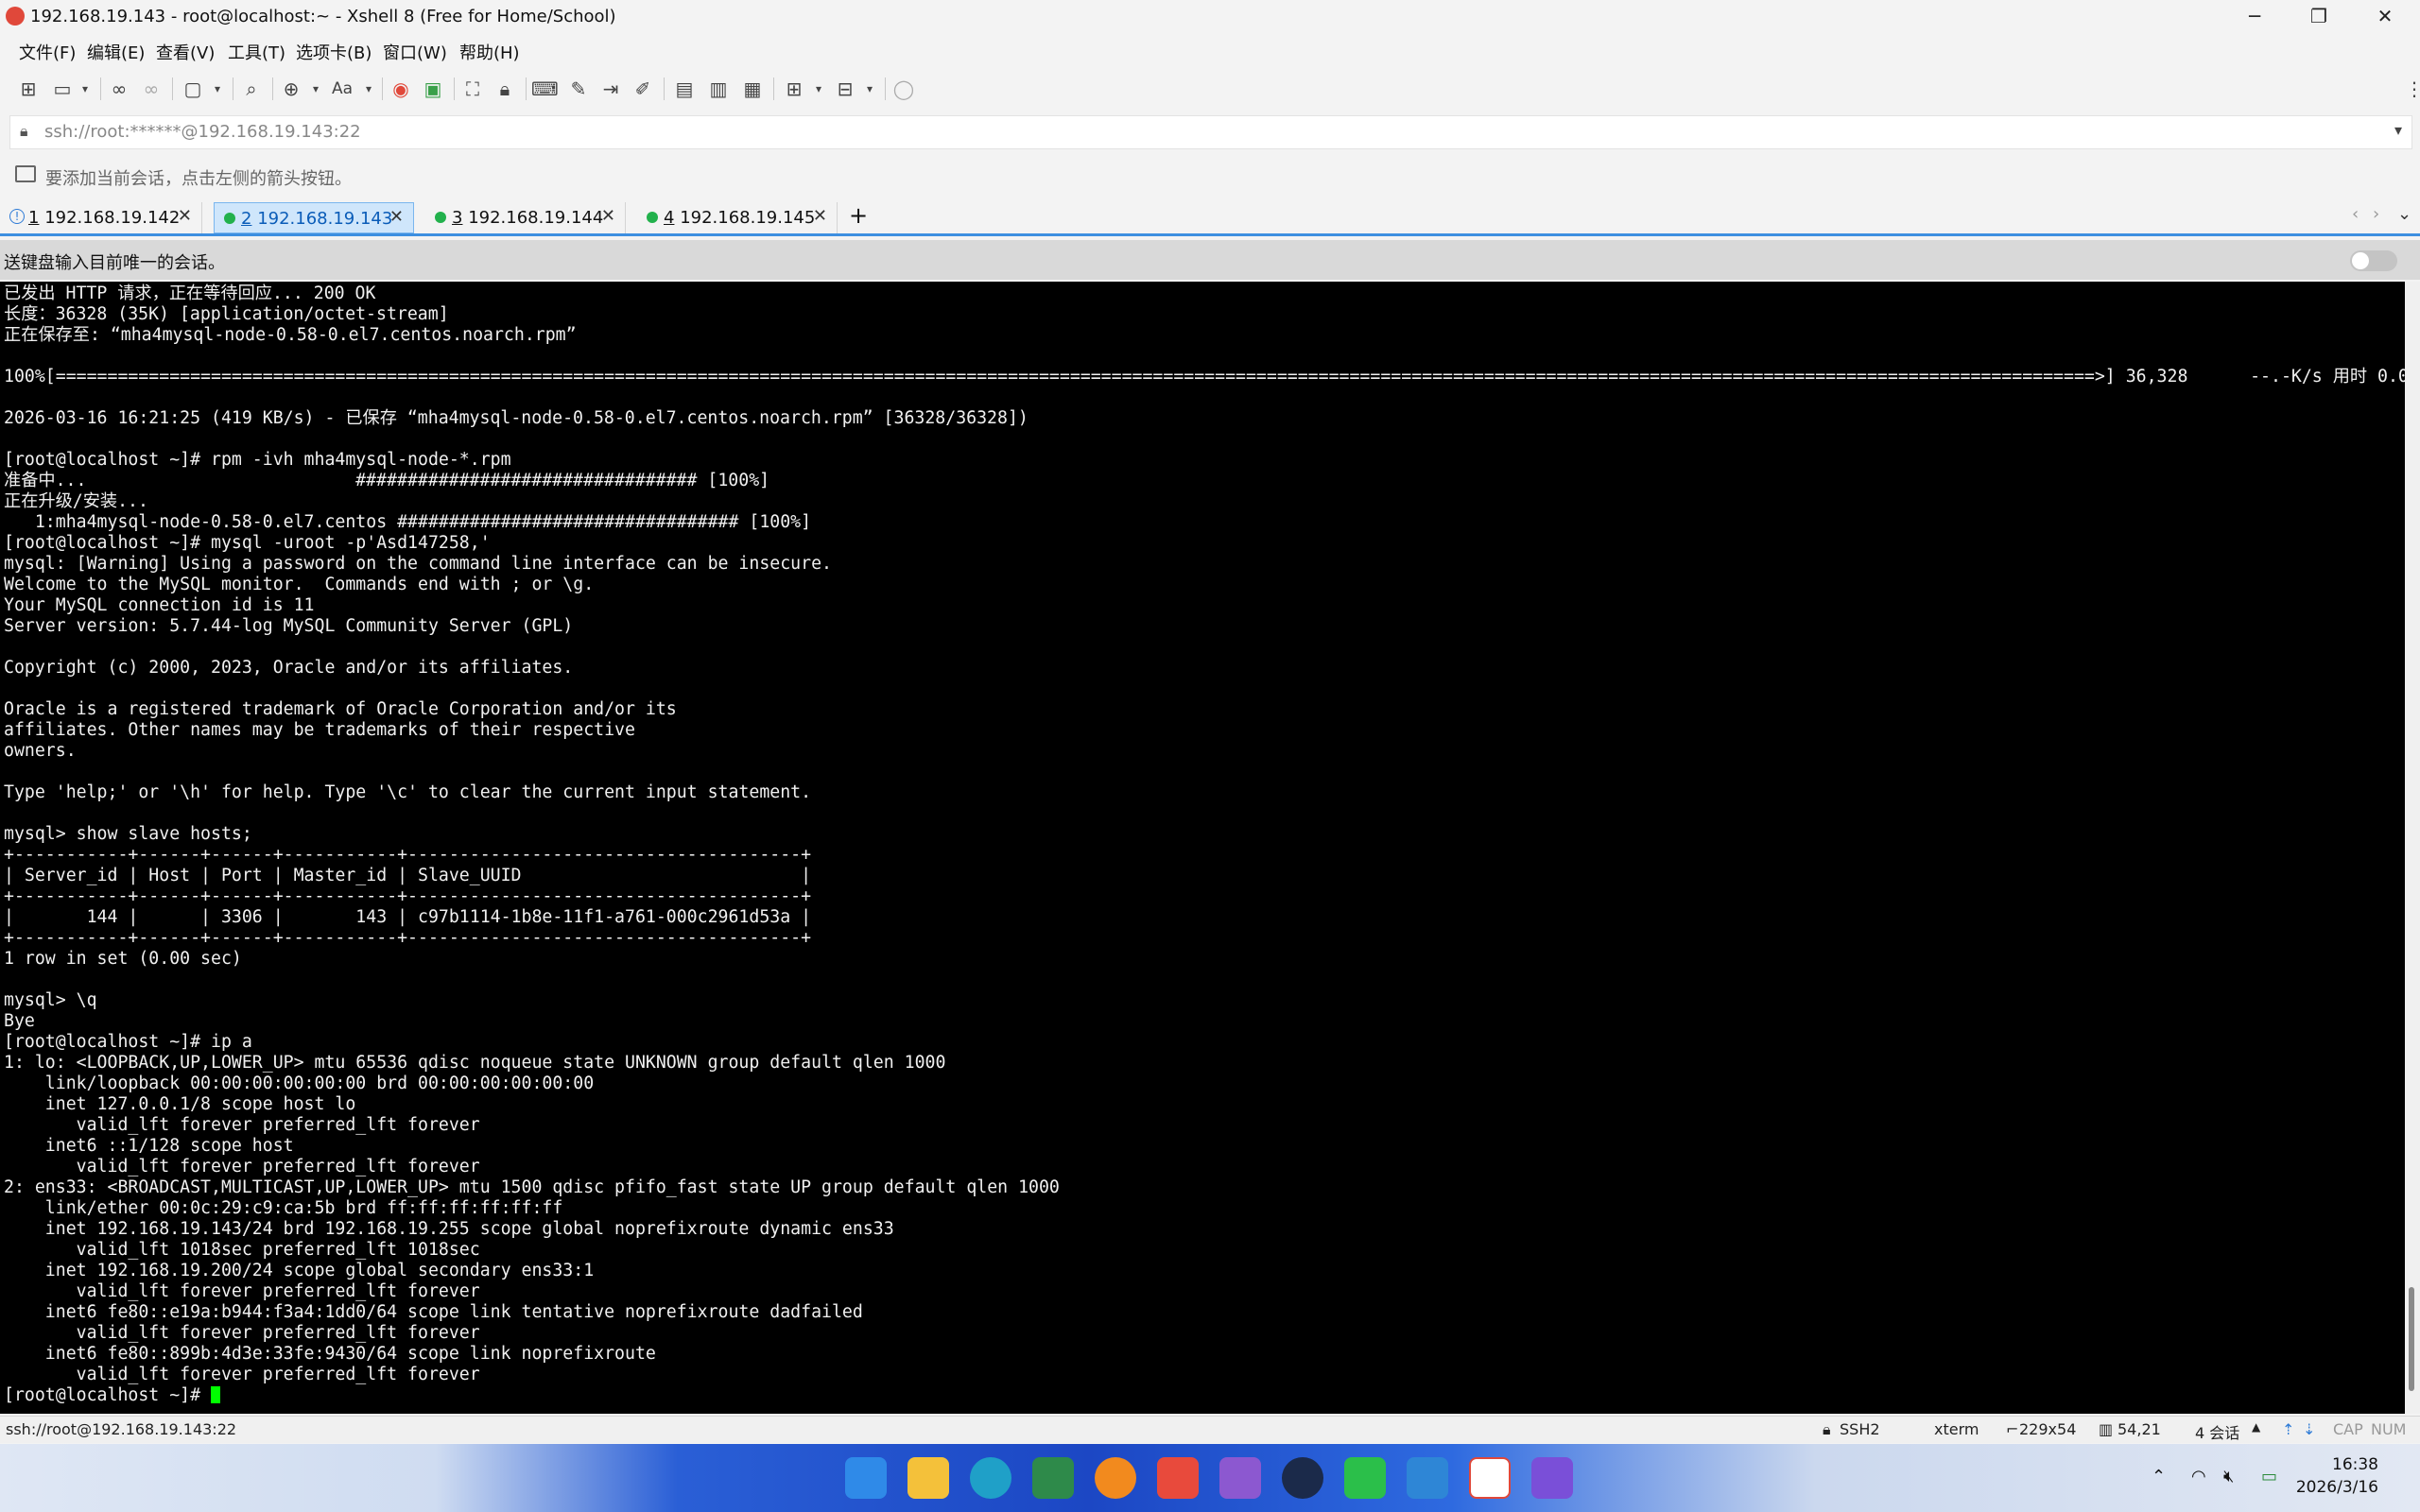 This screenshot has height=1512, width=2420. Describe the element at coordinates (1490, 1478) in the screenshot. I see `xshell-taskbar-icon` at that location.